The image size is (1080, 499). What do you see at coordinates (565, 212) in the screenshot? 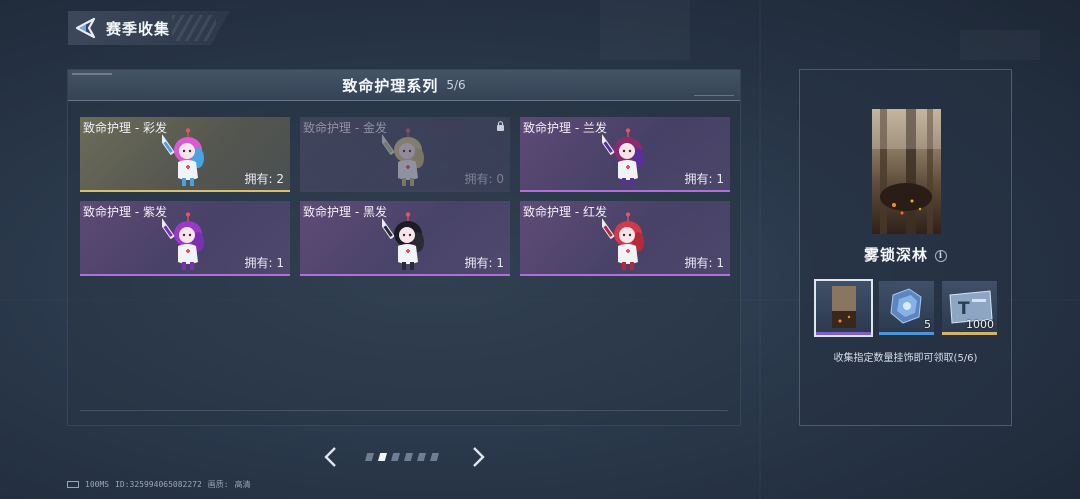
I see `card-name: 致命护理 - 红发` at bounding box center [565, 212].